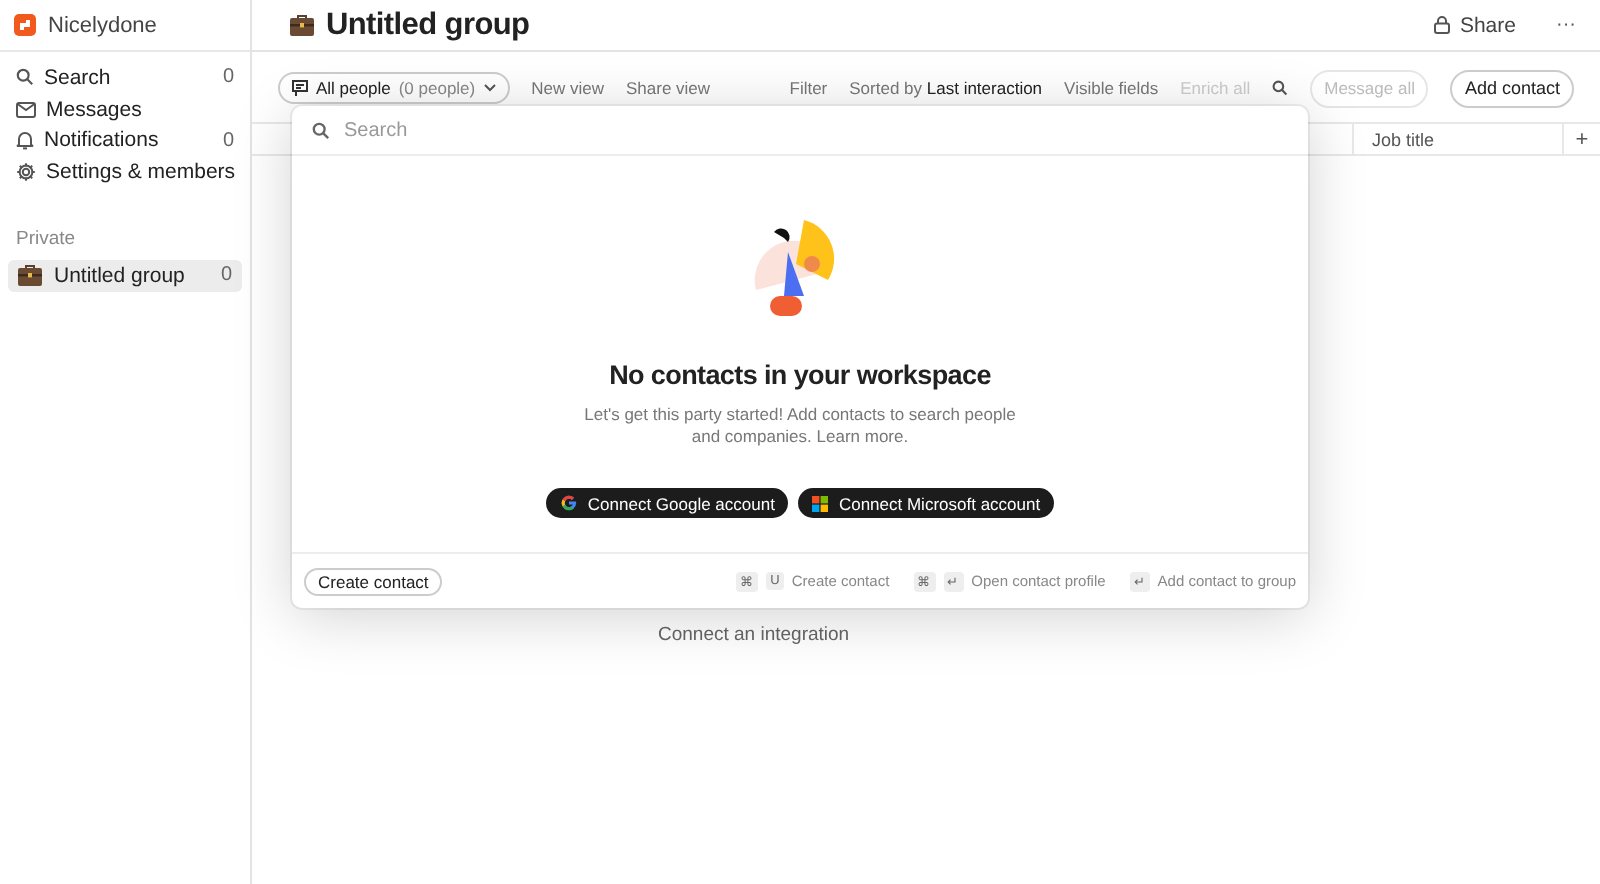  What do you see at coordinates (1512, 88) in the screenshot?
I see `add-contact-button: Add contact` at bounding box center [1512, 88].